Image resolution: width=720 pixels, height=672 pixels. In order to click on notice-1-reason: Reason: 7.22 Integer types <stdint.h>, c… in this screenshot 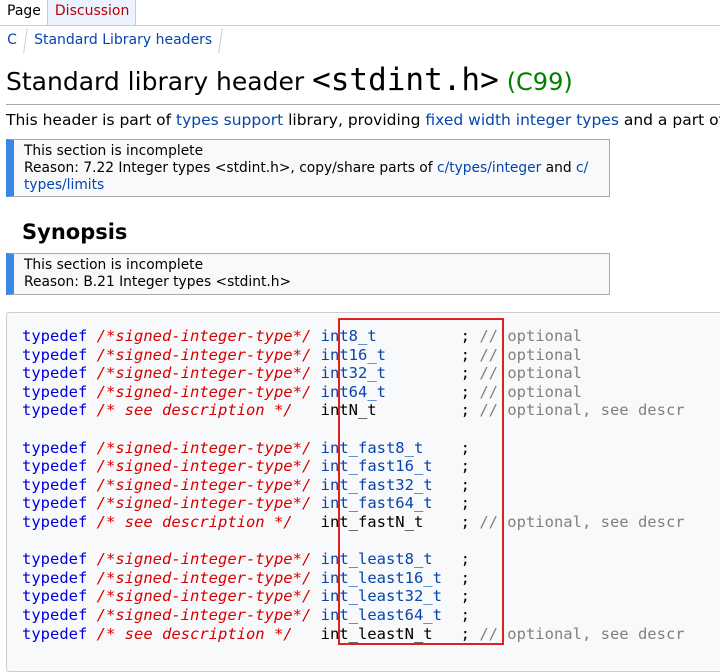, I will do `click(311, 177)`.